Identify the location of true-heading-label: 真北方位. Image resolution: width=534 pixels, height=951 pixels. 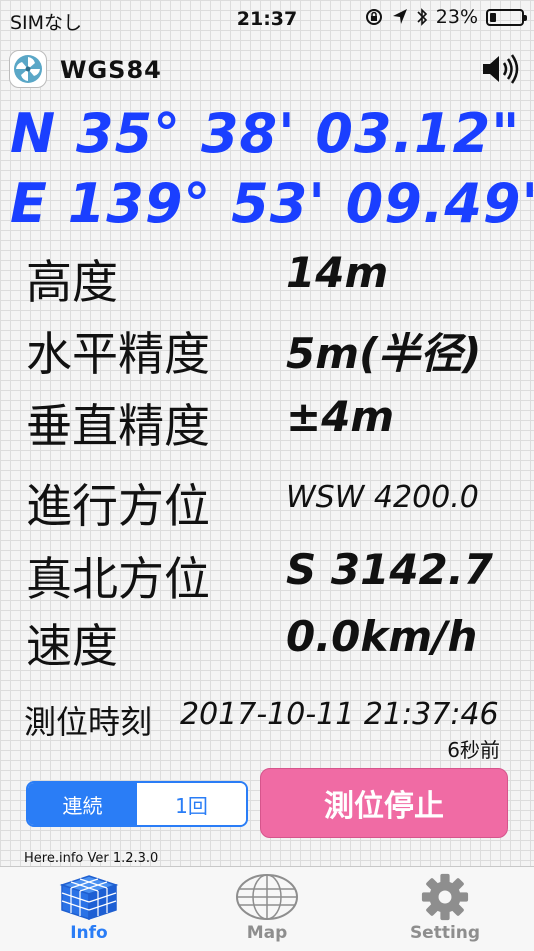
(118, 579).